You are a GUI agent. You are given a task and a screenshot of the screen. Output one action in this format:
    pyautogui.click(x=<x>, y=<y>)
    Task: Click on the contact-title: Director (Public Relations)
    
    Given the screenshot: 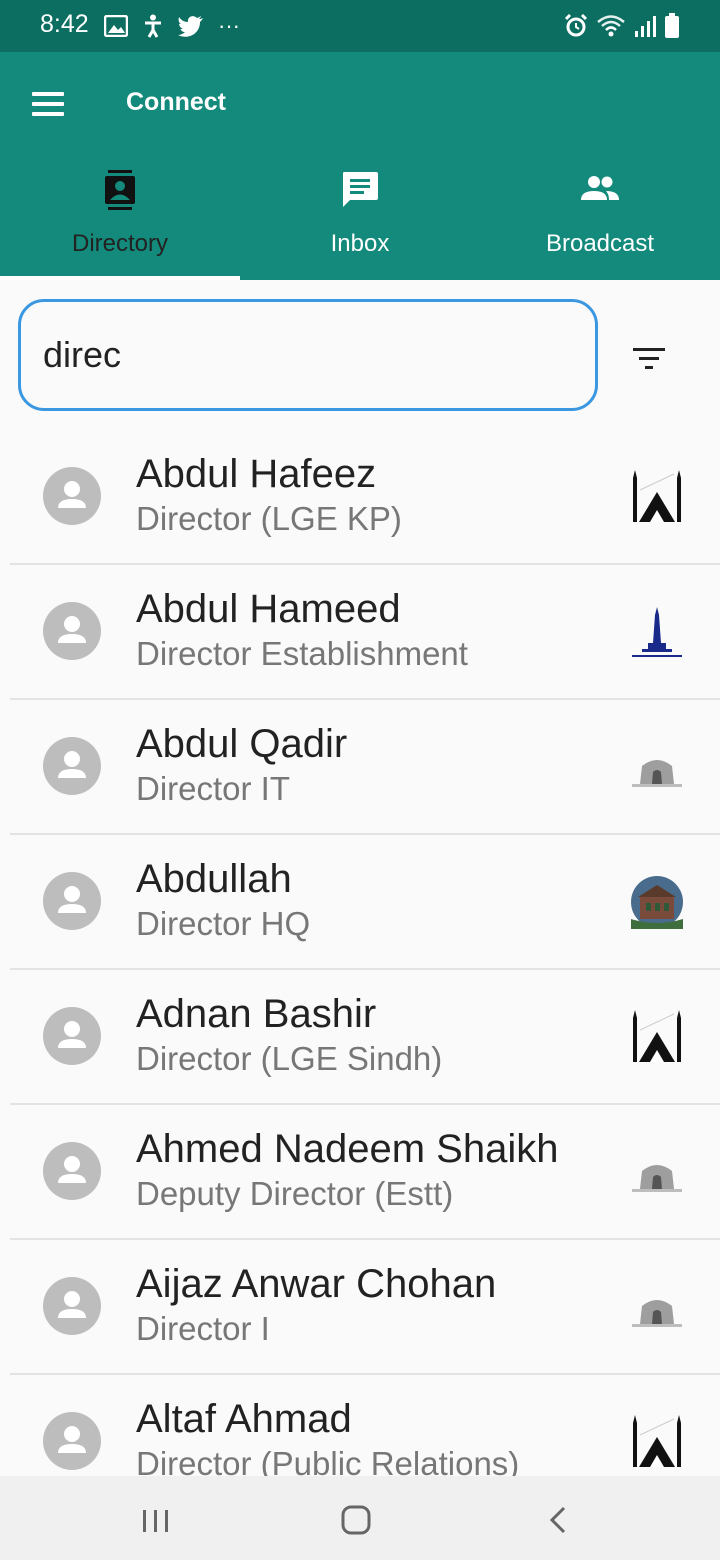 What is the action you would take?
    pyautogui.click(x=328, y=1460)
    